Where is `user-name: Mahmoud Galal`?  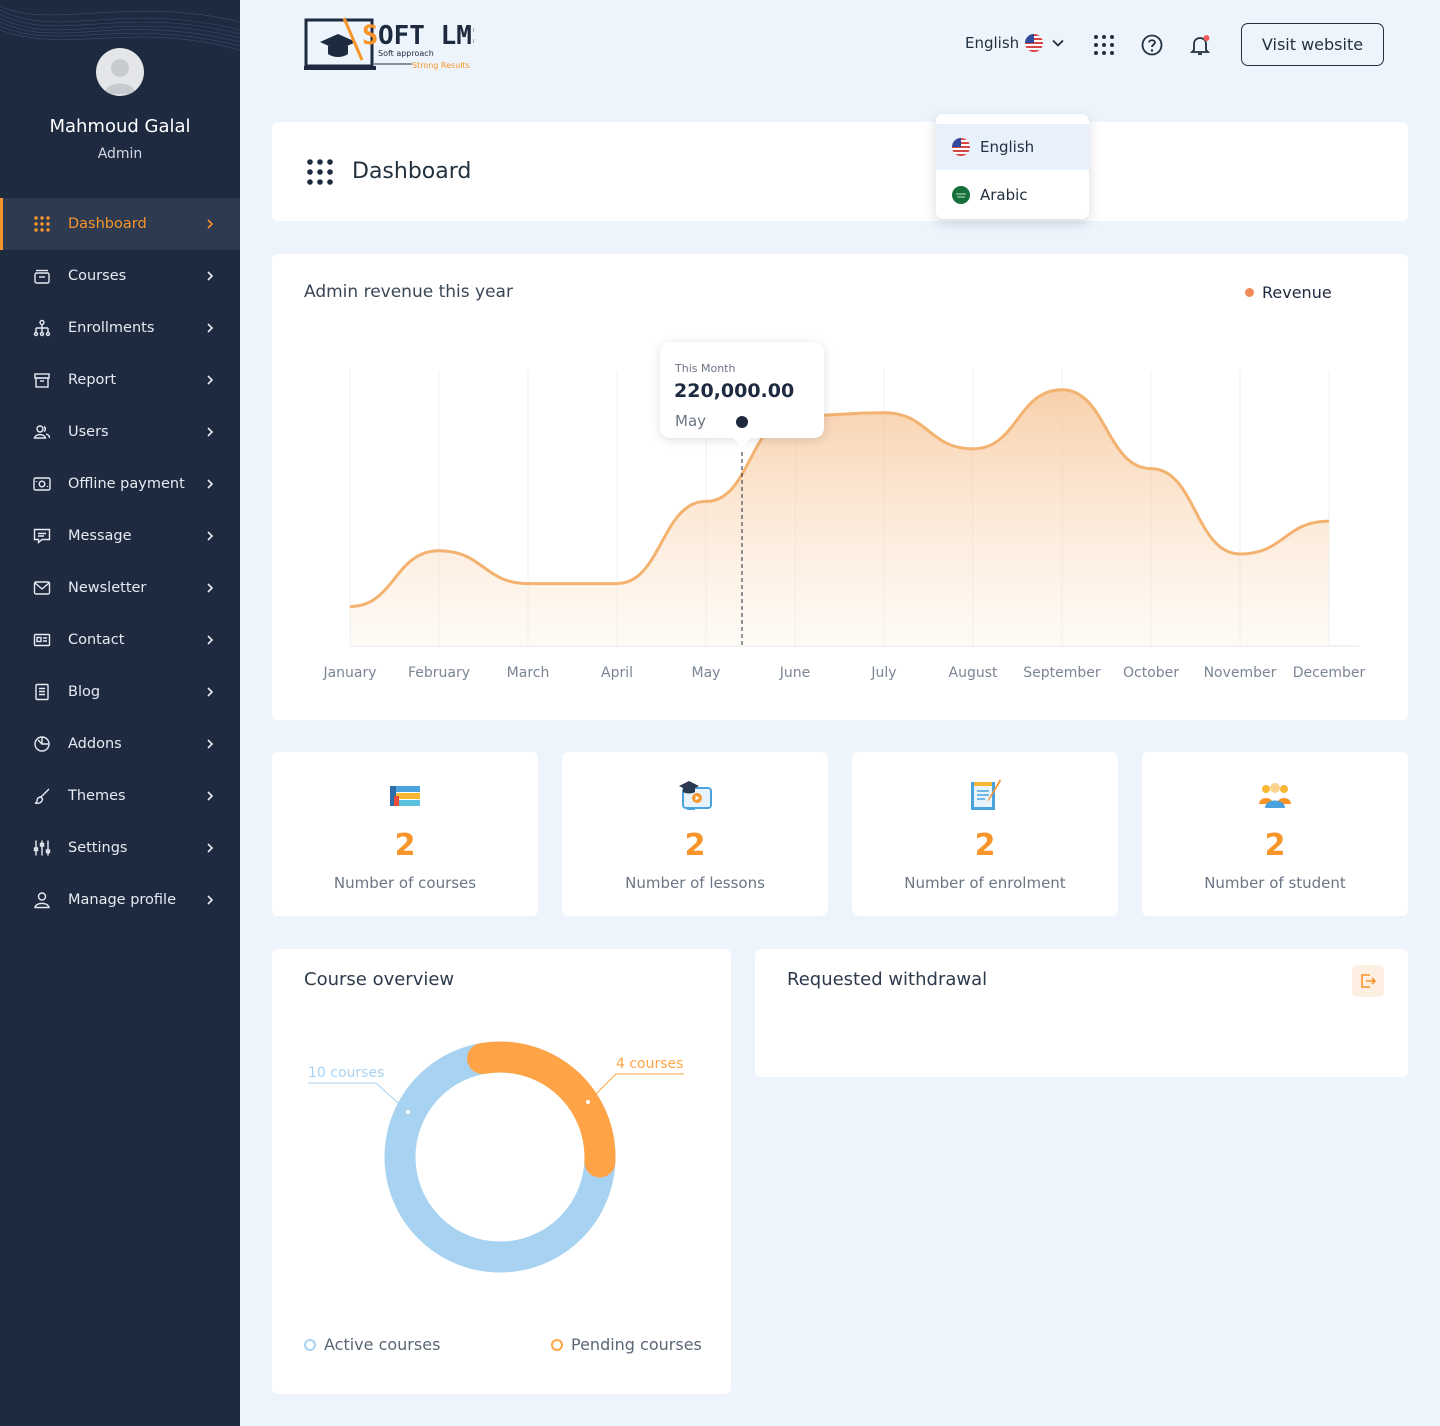
user-name: Mahmoud Galal is located at coordinates (120, 126).